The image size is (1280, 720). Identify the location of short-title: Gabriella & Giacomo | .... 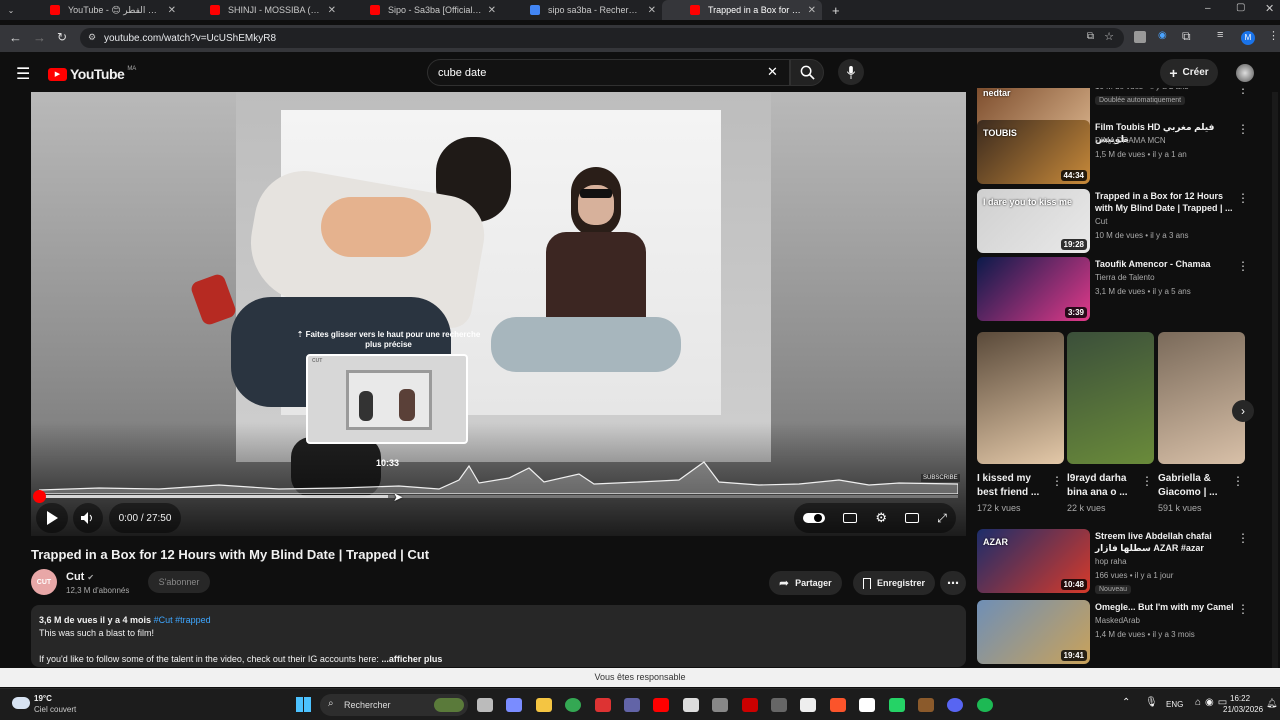
(1194, 486).